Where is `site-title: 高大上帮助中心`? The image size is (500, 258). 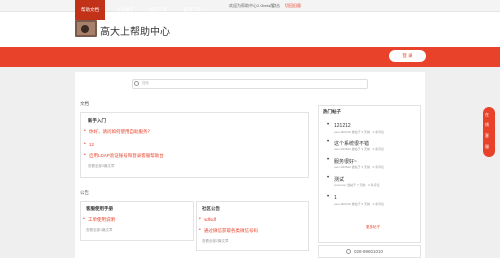 site-title: 高大上帮助中心 is located at coordinates (135, 32).